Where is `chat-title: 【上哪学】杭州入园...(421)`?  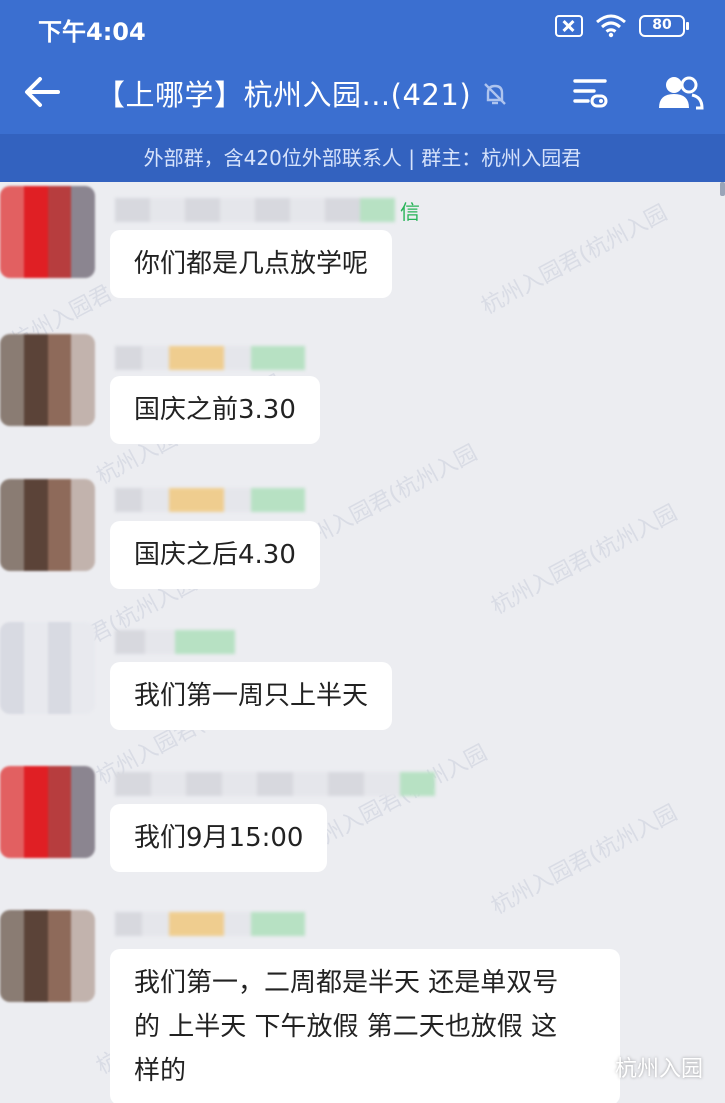 chat-title: 【上哪学】杭州入园...(421) is located at coordinates (283, 93).